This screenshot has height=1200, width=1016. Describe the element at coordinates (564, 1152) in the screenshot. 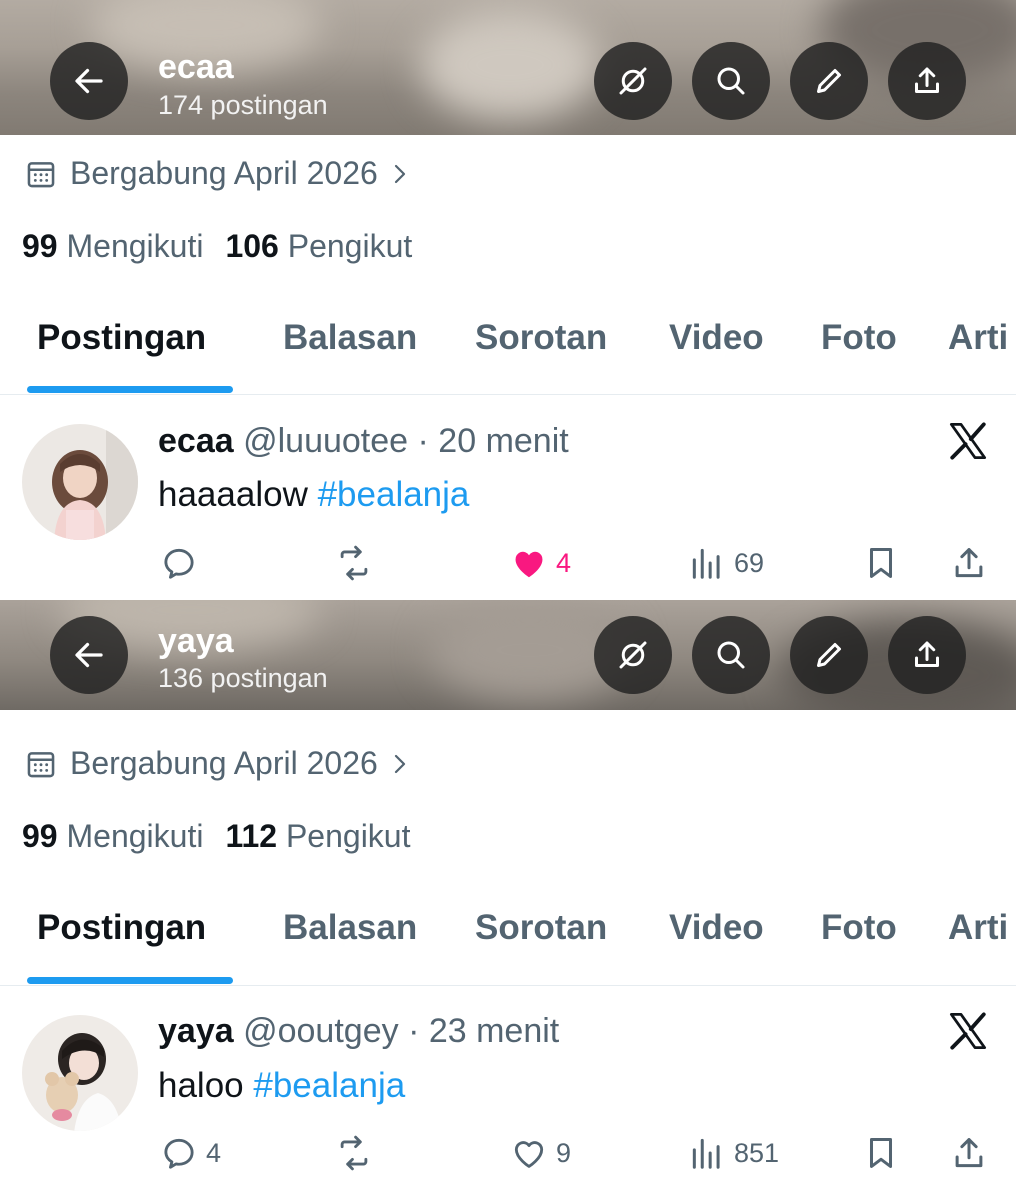

I see `like-count: 9` at that location.